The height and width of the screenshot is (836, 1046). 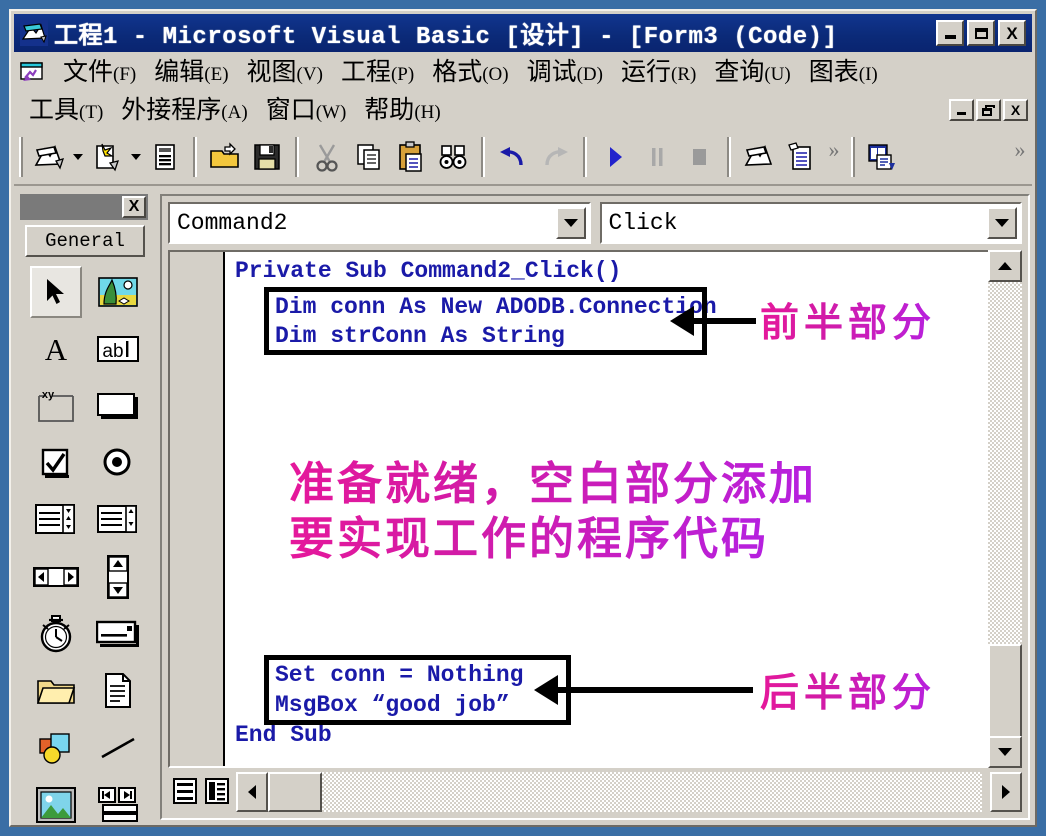 What do you see at coordinates (523, 110) in the screenshot?
I see `menu-bar-row-2: 工具(T) 外接程序(A) 窗口(W) 帮助(H) X` at bounding box center [523, 110].